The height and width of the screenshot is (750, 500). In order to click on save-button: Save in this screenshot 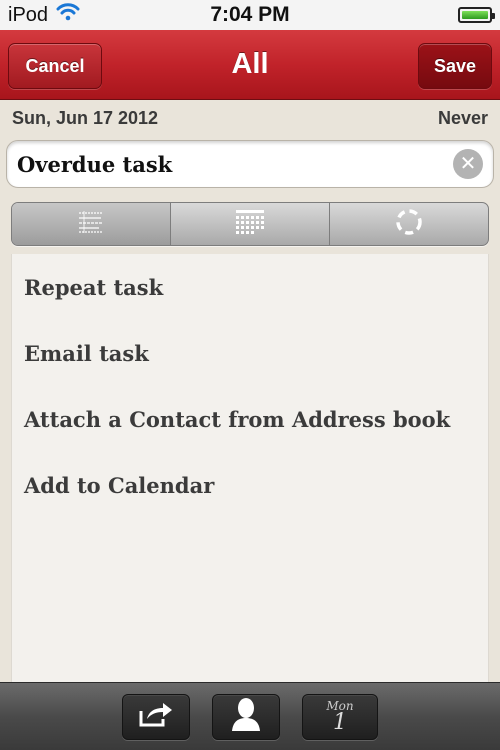, I will do `click(455, 66)`.